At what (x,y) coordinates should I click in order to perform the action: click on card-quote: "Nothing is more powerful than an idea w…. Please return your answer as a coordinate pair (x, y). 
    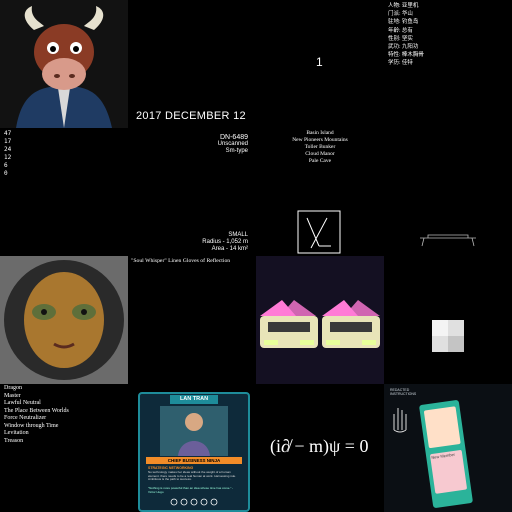
    Looking at the image, I should click on (191, 490).